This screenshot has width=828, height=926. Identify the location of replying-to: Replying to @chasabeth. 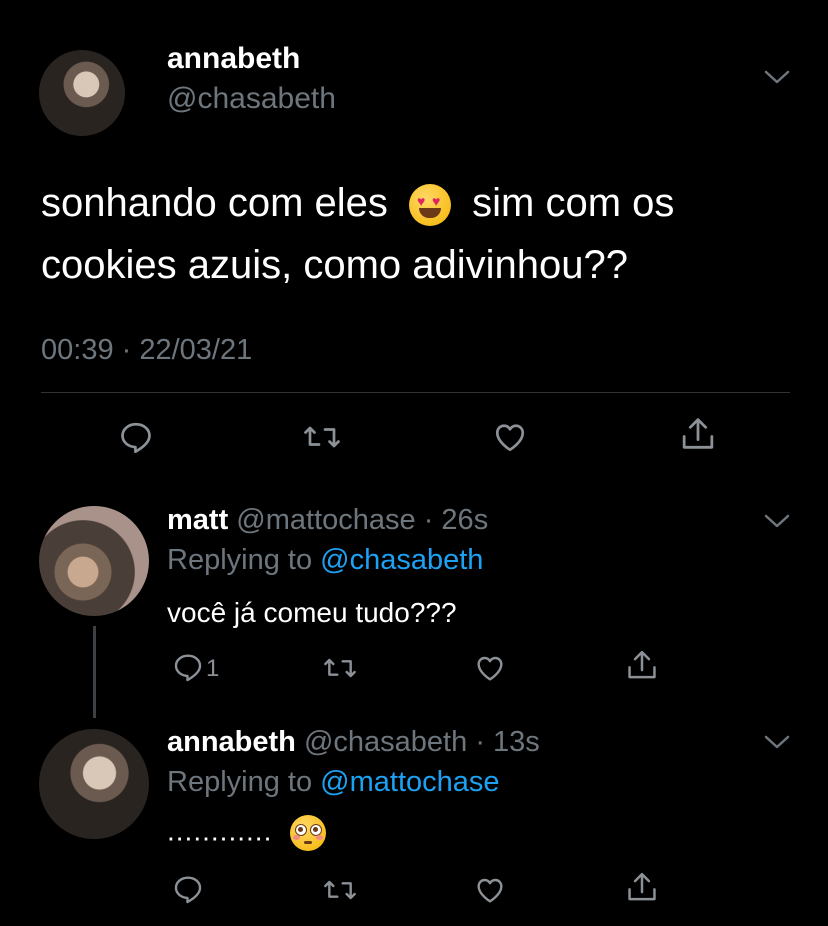
(325, 560).